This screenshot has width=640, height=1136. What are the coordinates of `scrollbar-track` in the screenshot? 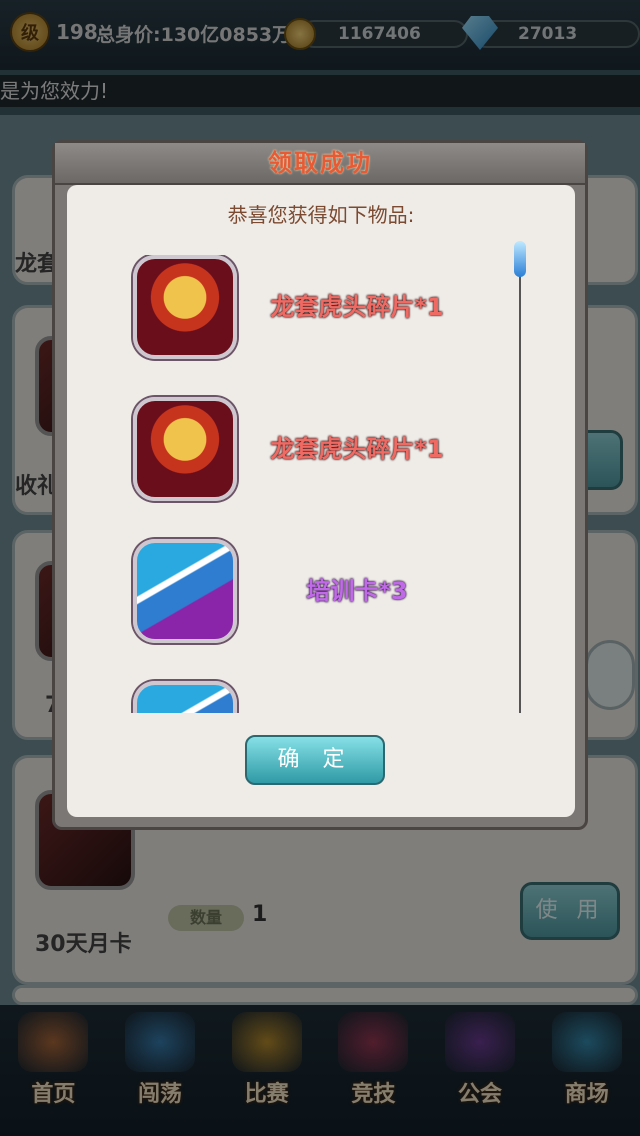 It's located at (520, 479).